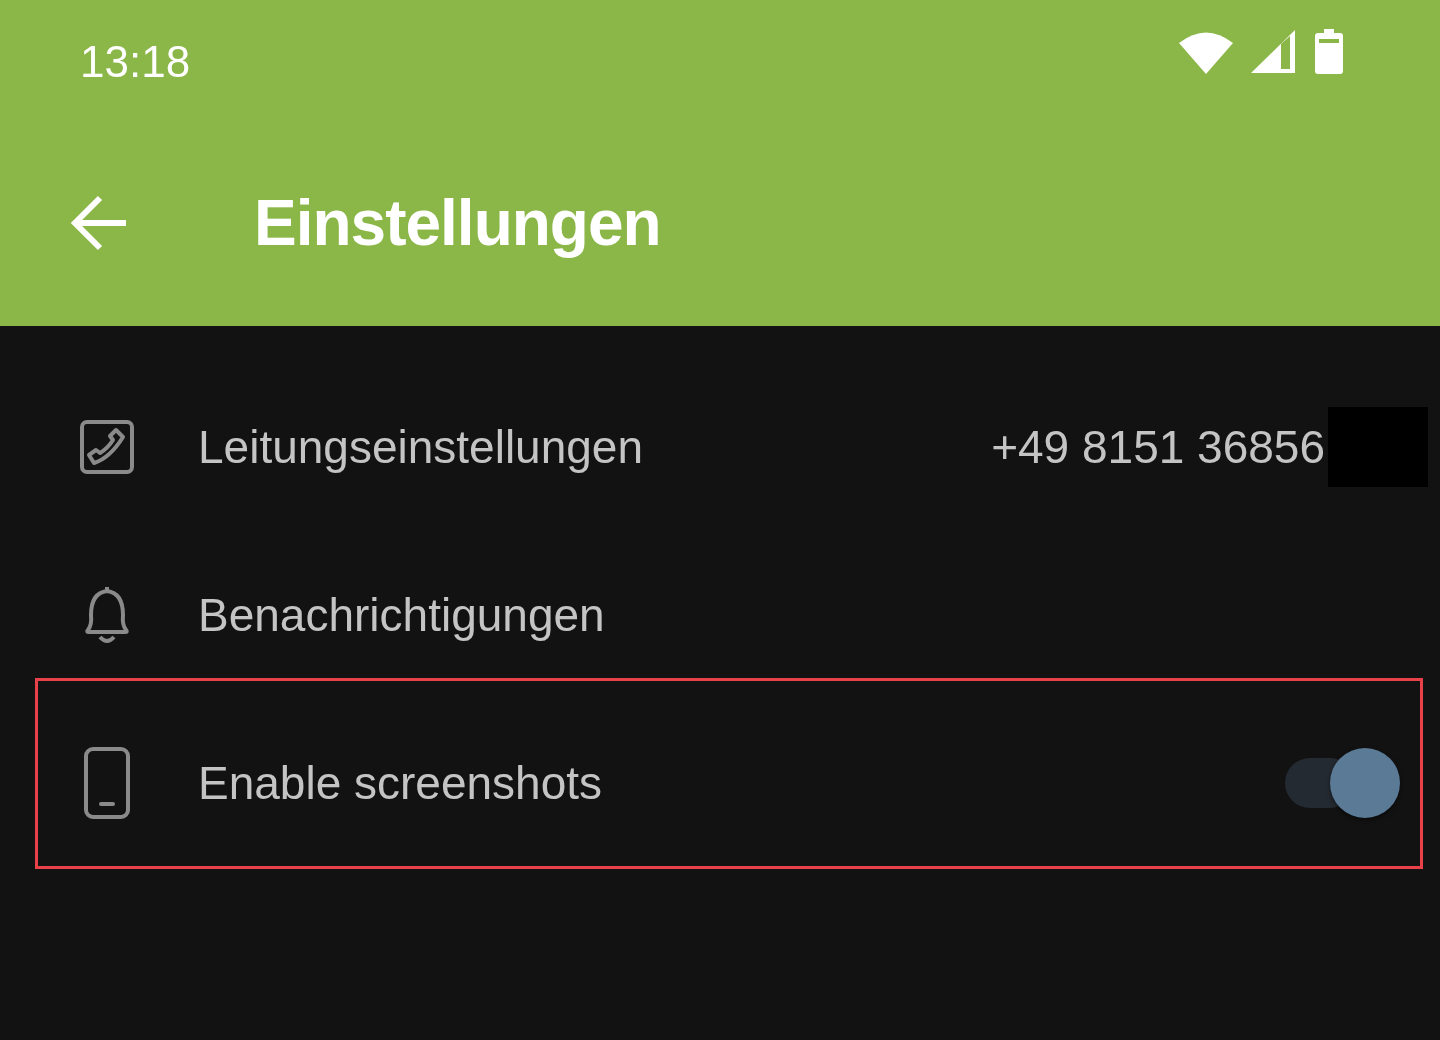 This screenshot has height=1040, width=1440. What do you see at coordinates (107, 447) in the screenshot?
I see `phone-icon` at bounding box center [107, 447].